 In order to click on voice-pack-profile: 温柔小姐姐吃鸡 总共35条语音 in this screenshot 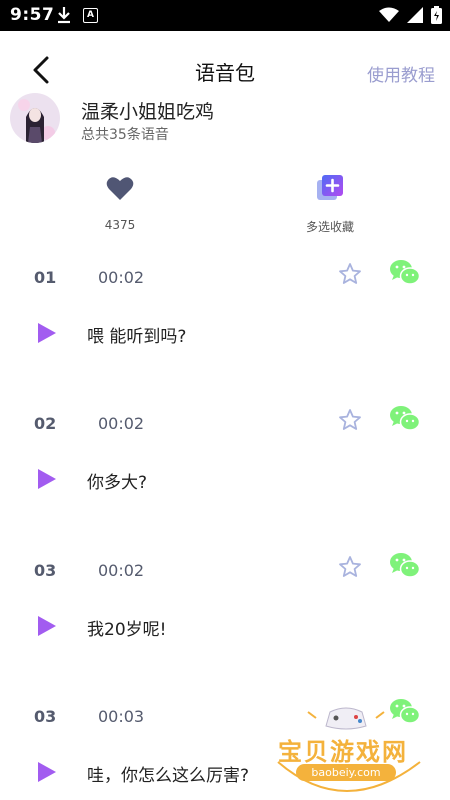, I will do `click(225, 121)`.